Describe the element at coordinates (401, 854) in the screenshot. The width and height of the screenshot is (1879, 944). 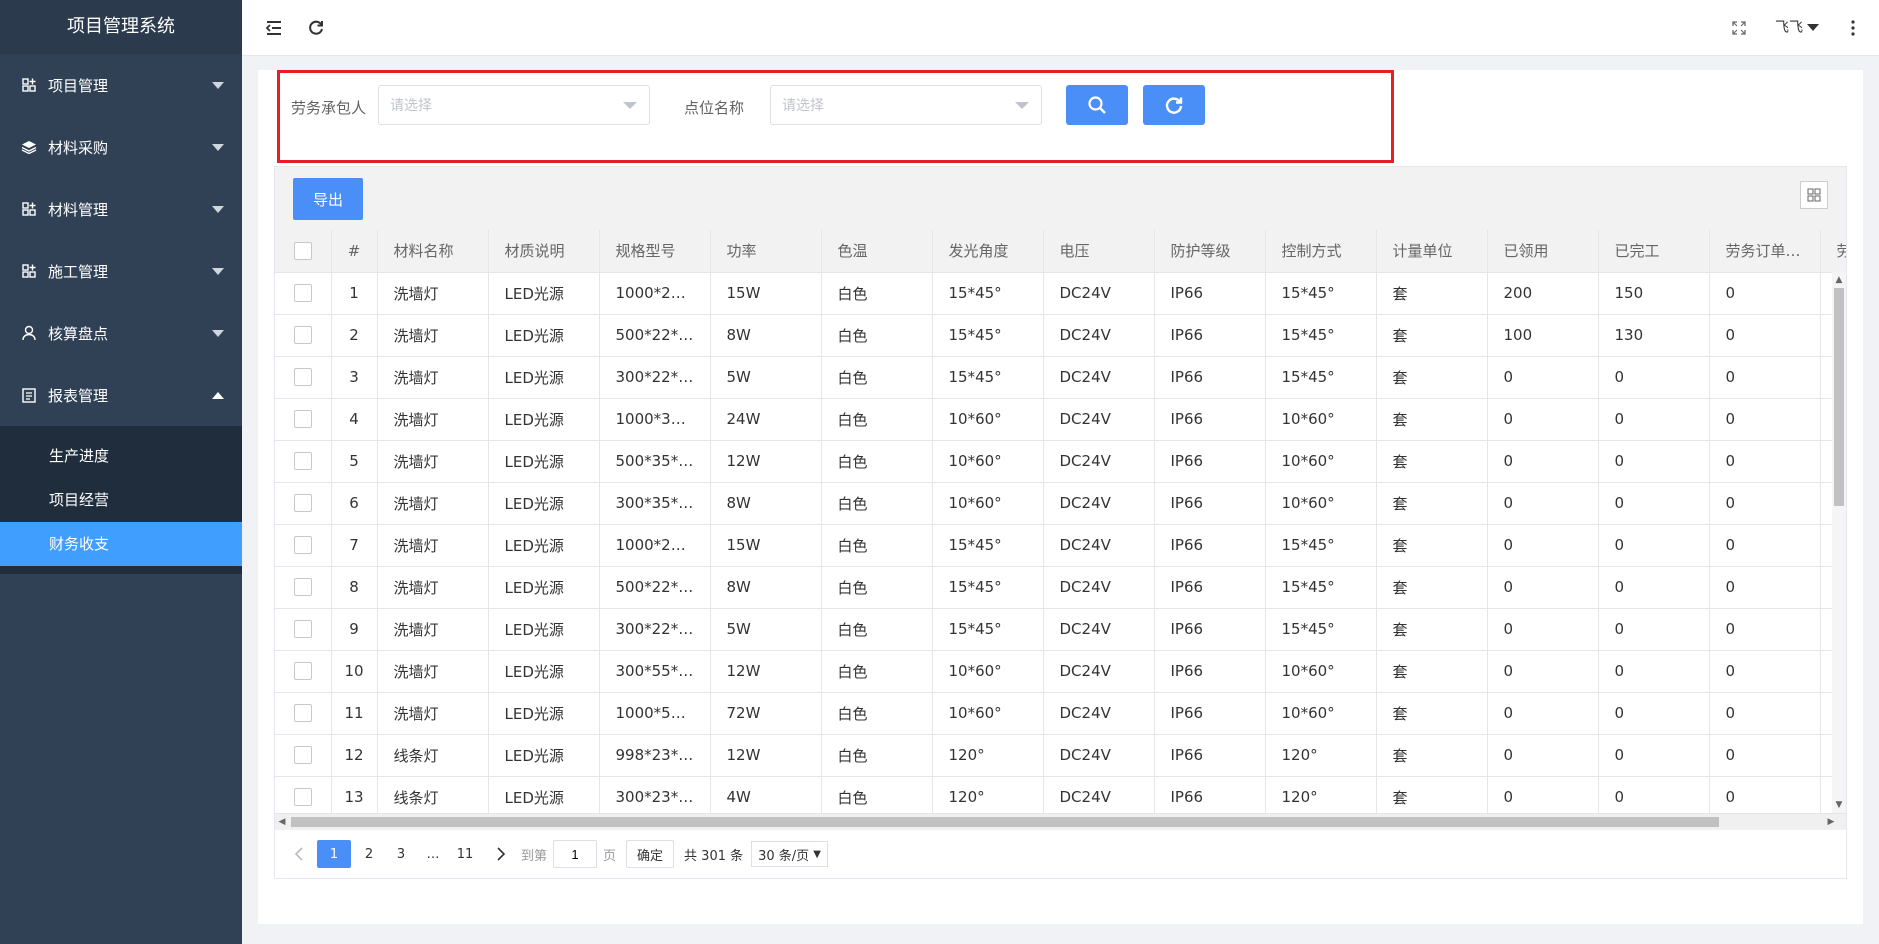
I see `page-3: 3` at that location.